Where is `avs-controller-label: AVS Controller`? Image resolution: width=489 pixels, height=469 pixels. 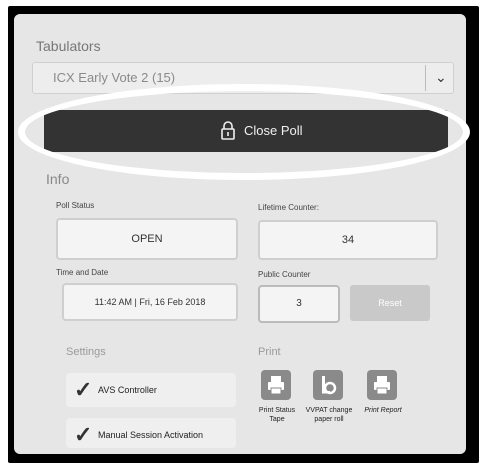
avs-controller-label: AVS Controller is located at coordinates (127, 390).